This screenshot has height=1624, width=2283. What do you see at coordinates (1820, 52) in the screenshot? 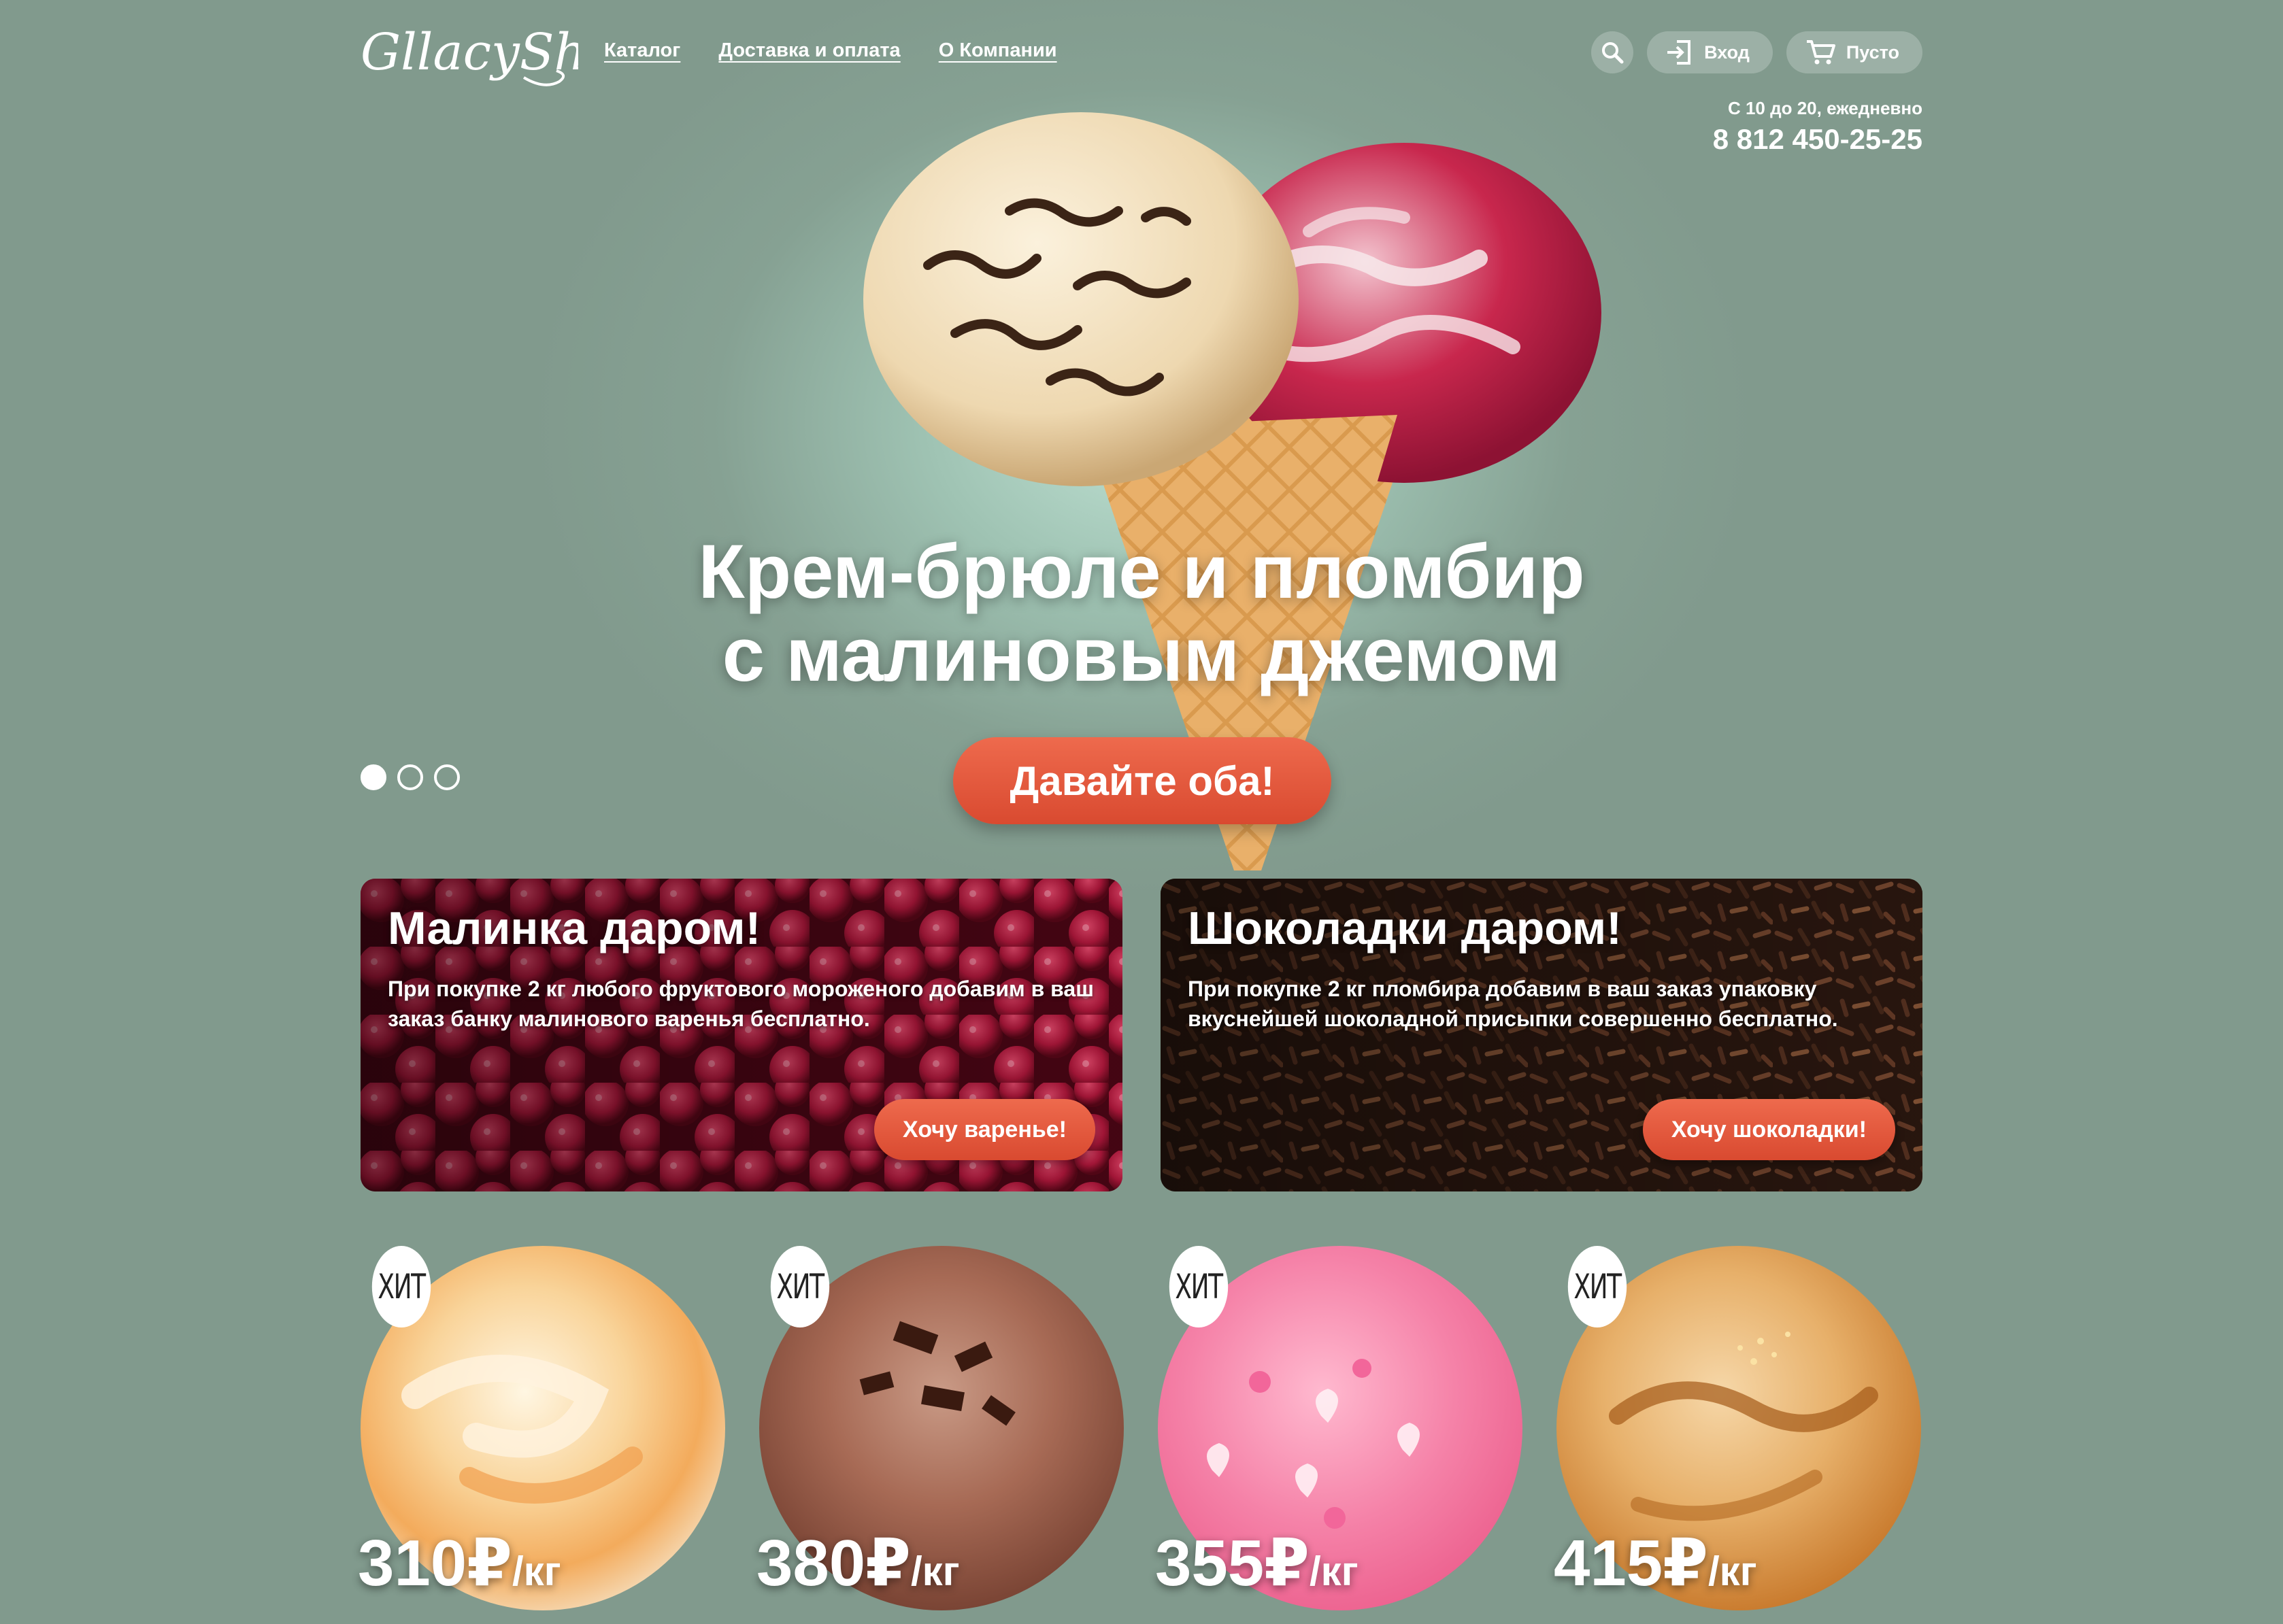
I see `cart-icon` at bounding box center [1820, 52].